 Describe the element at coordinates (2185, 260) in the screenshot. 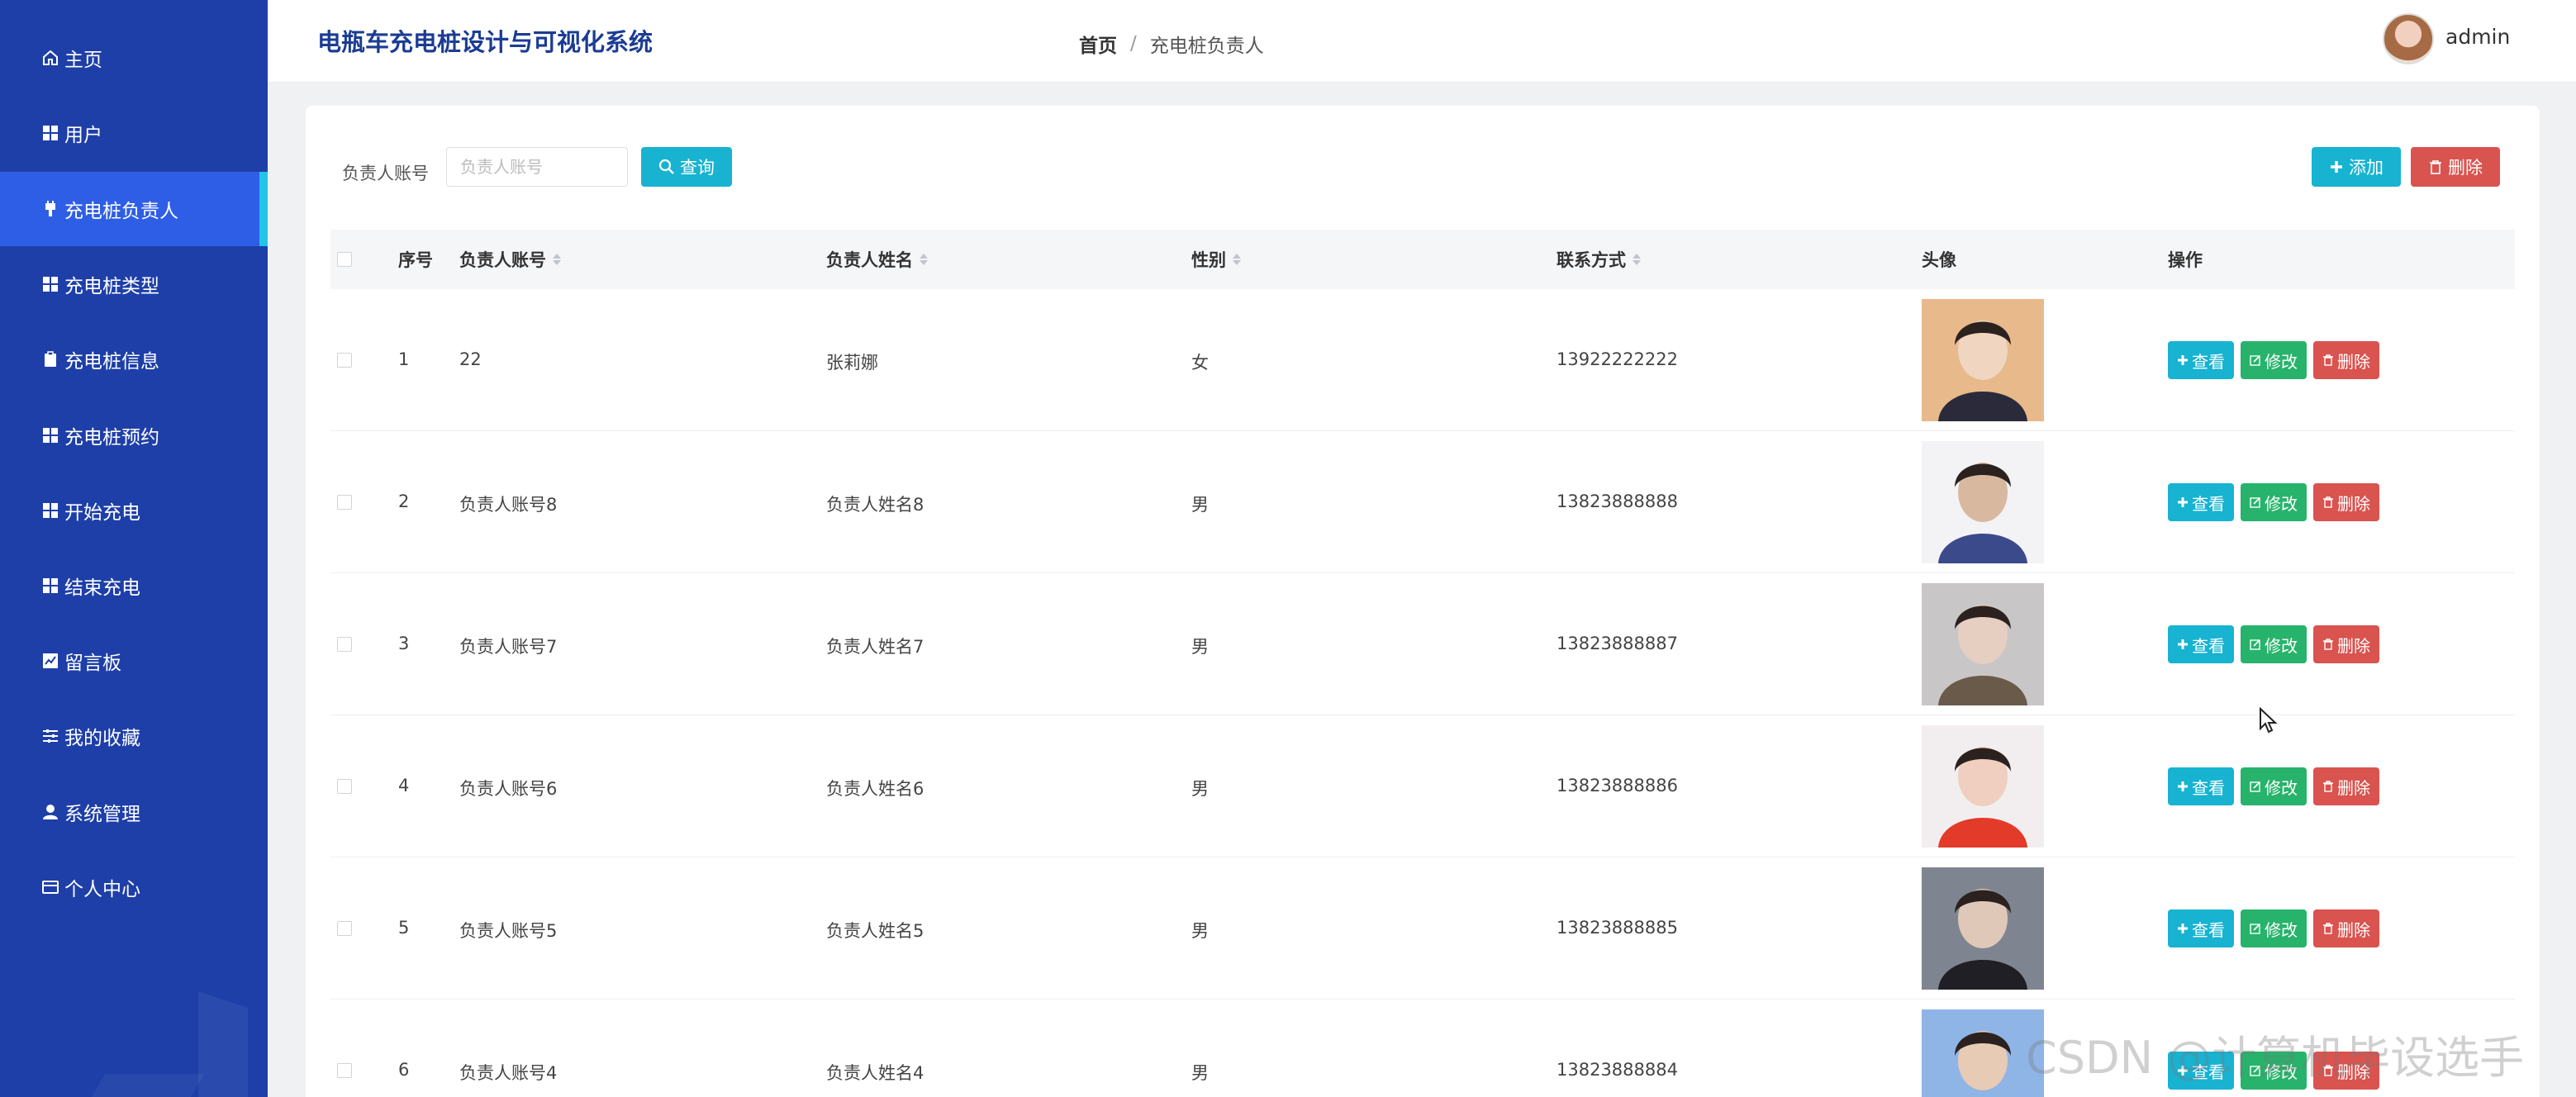

I see `column-header-actions: 操作` at that location.